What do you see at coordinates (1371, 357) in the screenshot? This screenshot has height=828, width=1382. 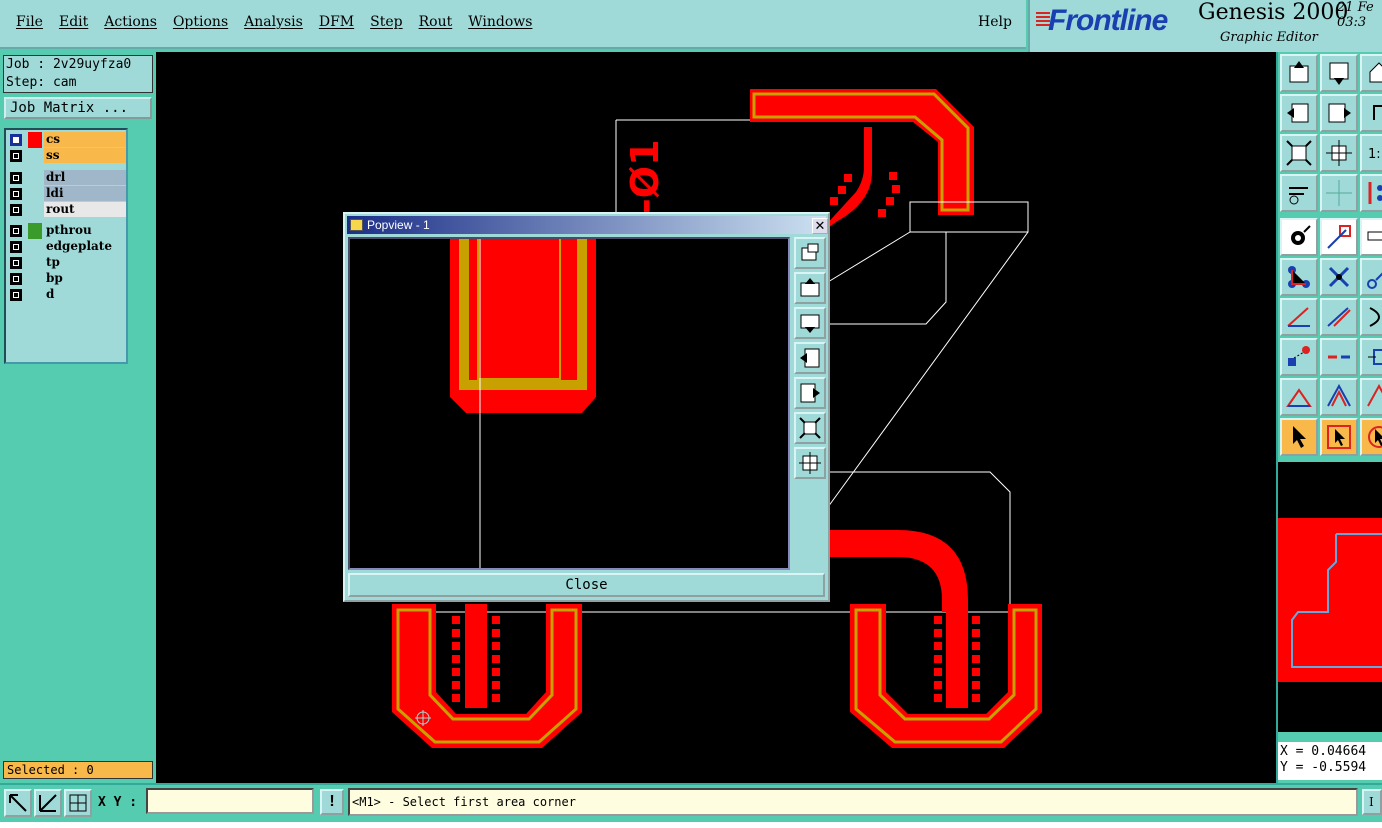 I see `stretch-icon` at bounding box center [1371, 357].